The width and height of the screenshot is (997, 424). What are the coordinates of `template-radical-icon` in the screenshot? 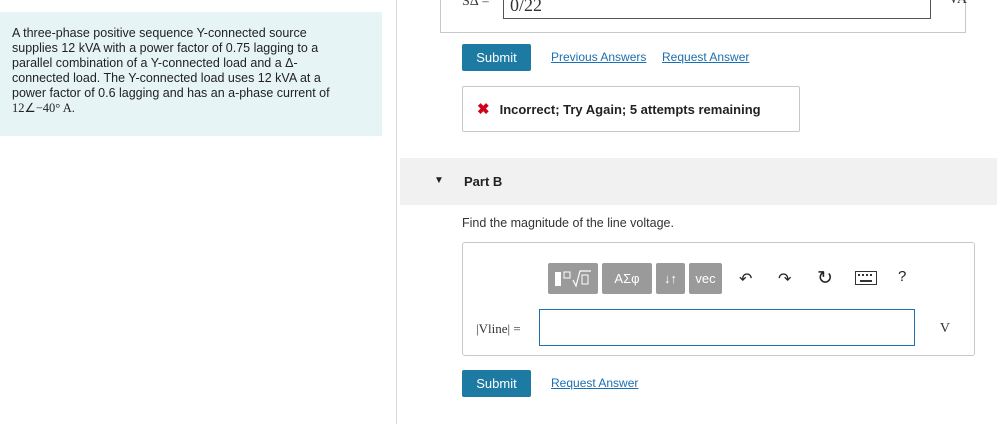 It's located at (573, 278).